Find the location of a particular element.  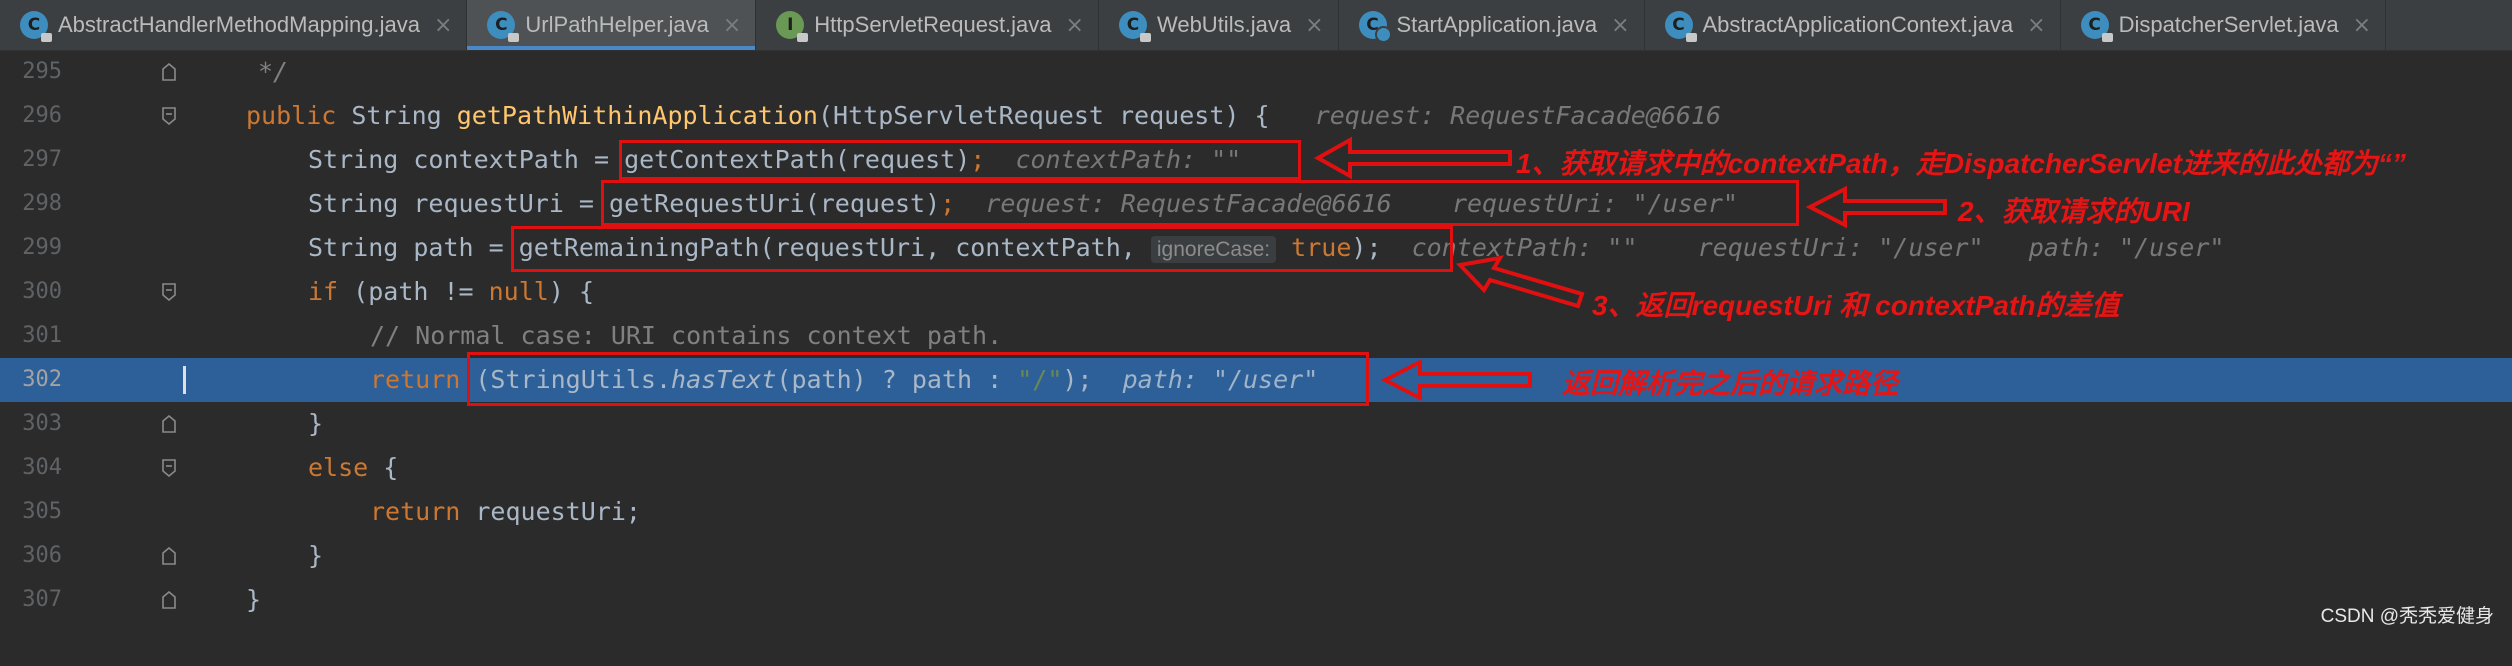

annotation-note-4: 返回解析完之后的请求路径 is located at coordinates (1730, 383).